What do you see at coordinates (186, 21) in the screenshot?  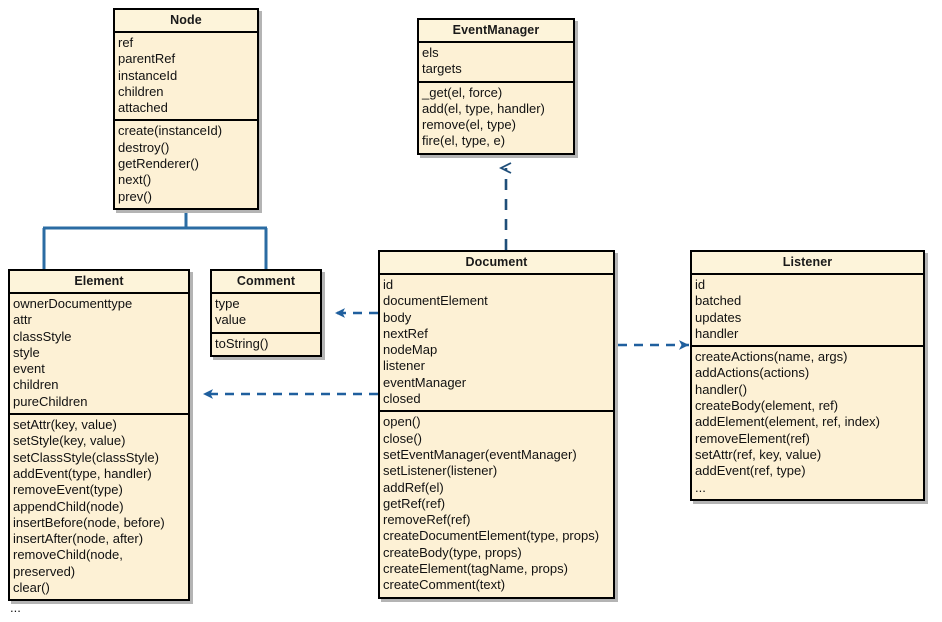 I see `class-name-node: Node` at bounding box center [186, 21].